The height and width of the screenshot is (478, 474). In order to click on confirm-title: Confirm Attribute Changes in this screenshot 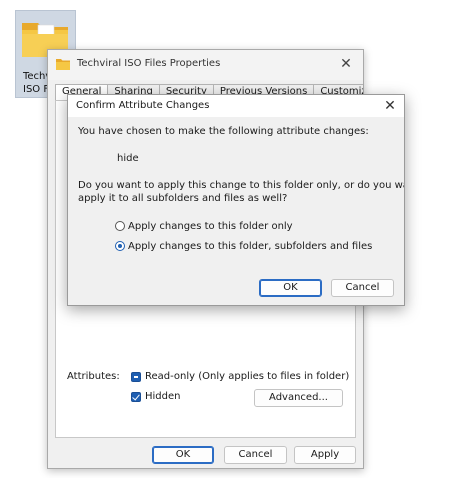, I will do `click(143, 105)`.